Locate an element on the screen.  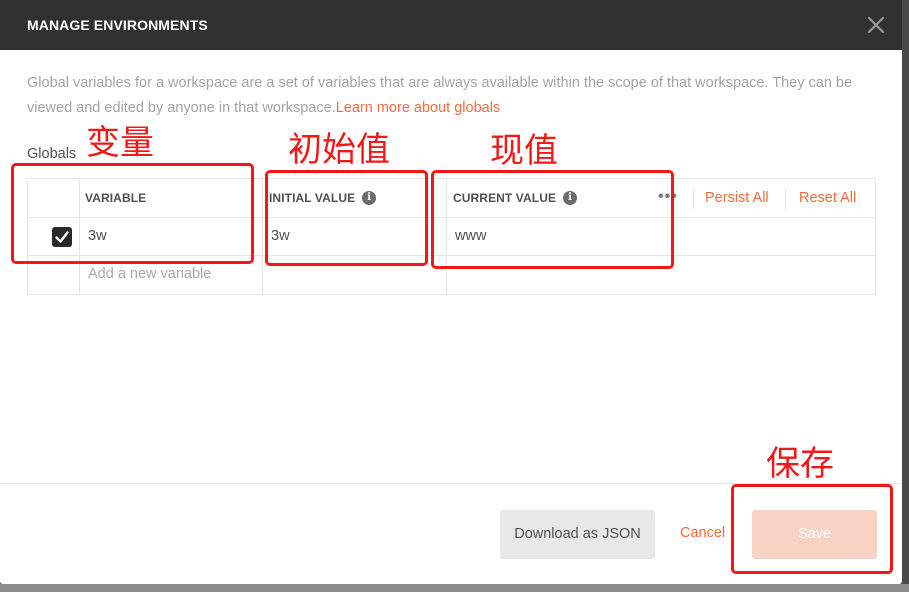
download-json-button: Download as JSON is located at coordinates (577, 534).